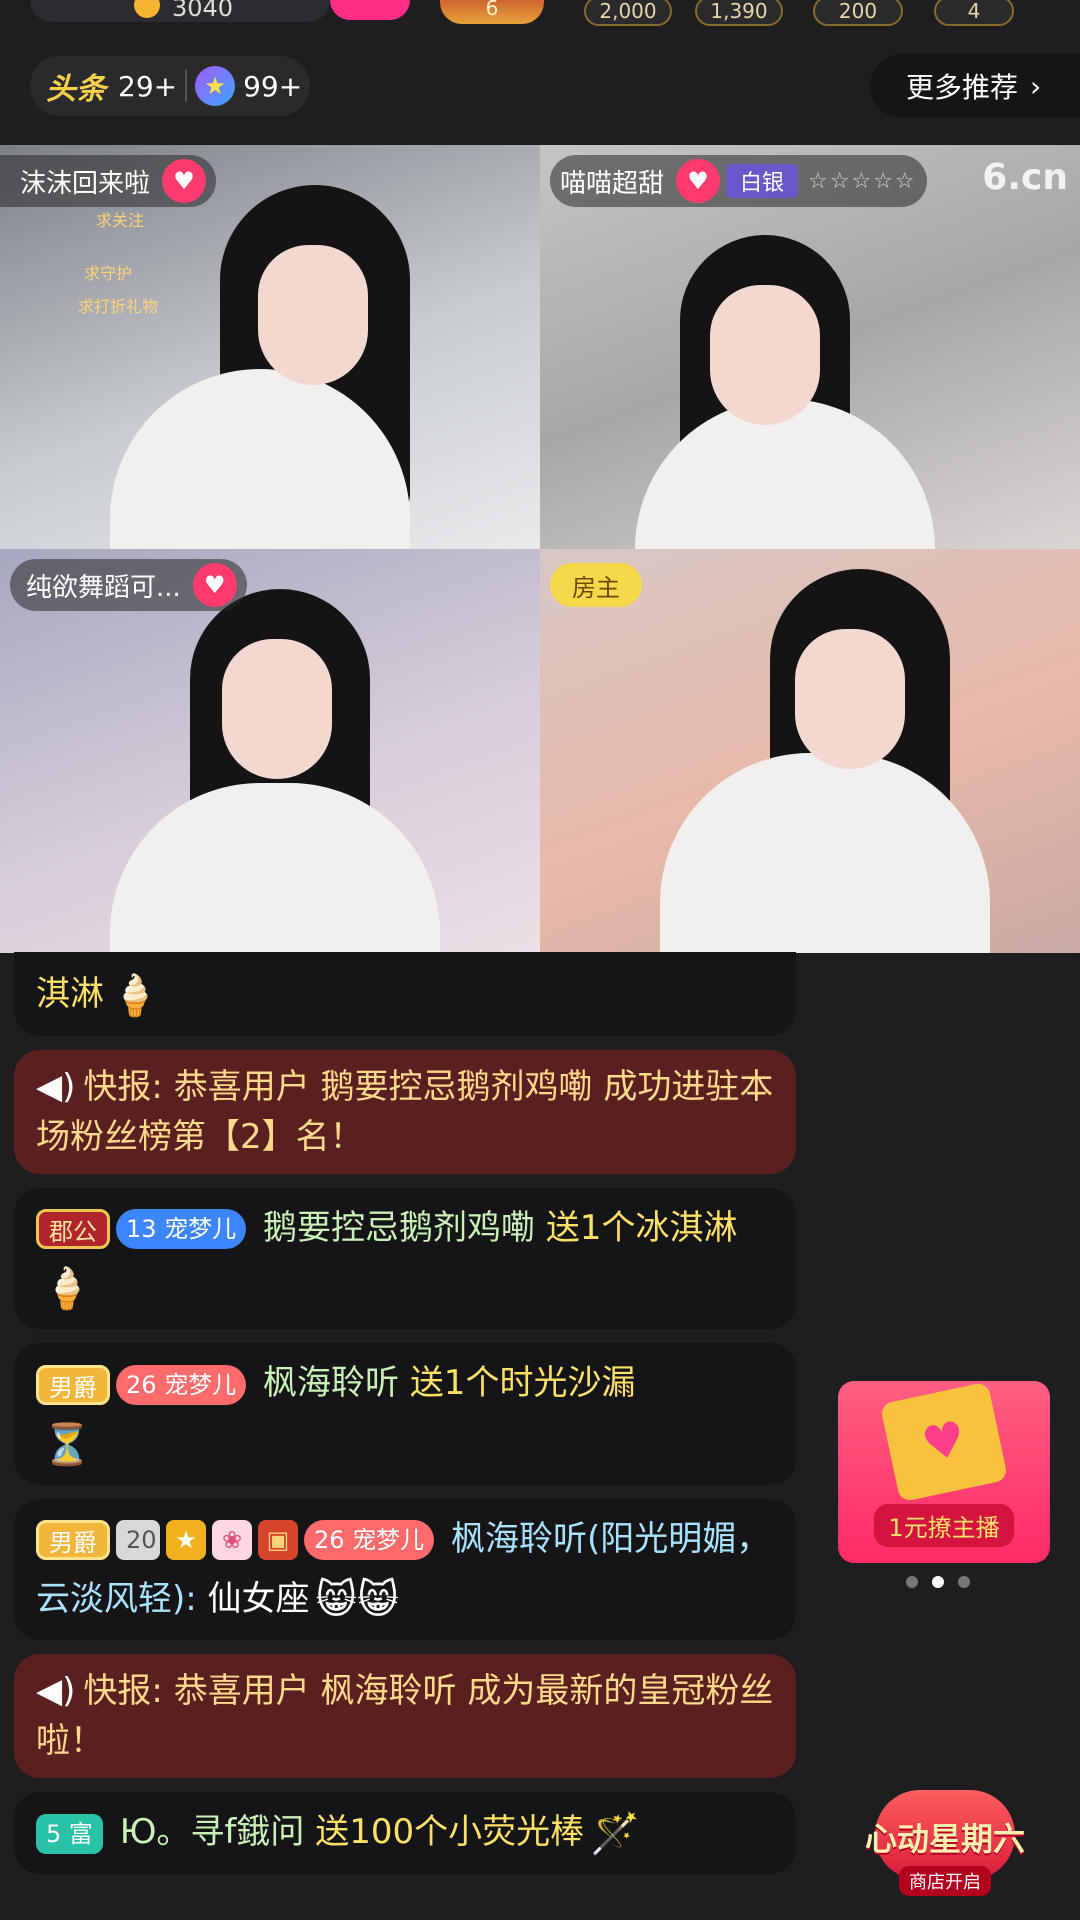  I want to click on chevron-right-icon: ›, so click(1036, 86).